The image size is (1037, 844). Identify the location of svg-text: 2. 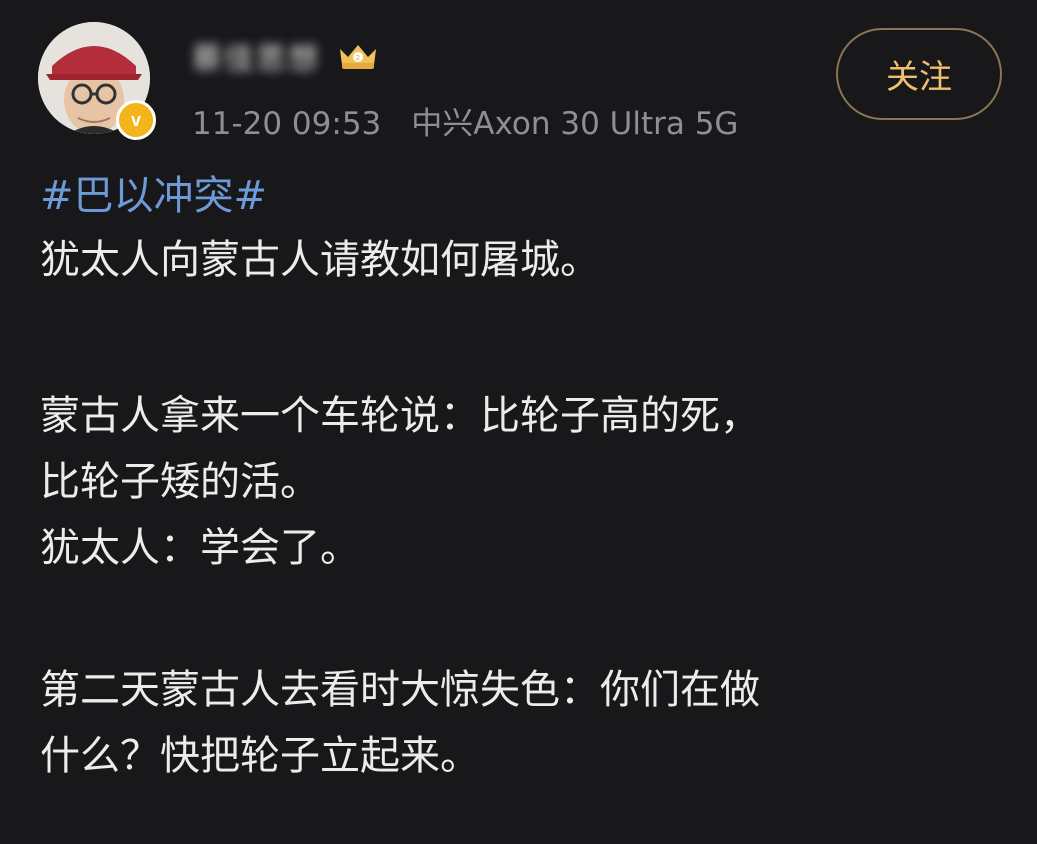
(358, 58).